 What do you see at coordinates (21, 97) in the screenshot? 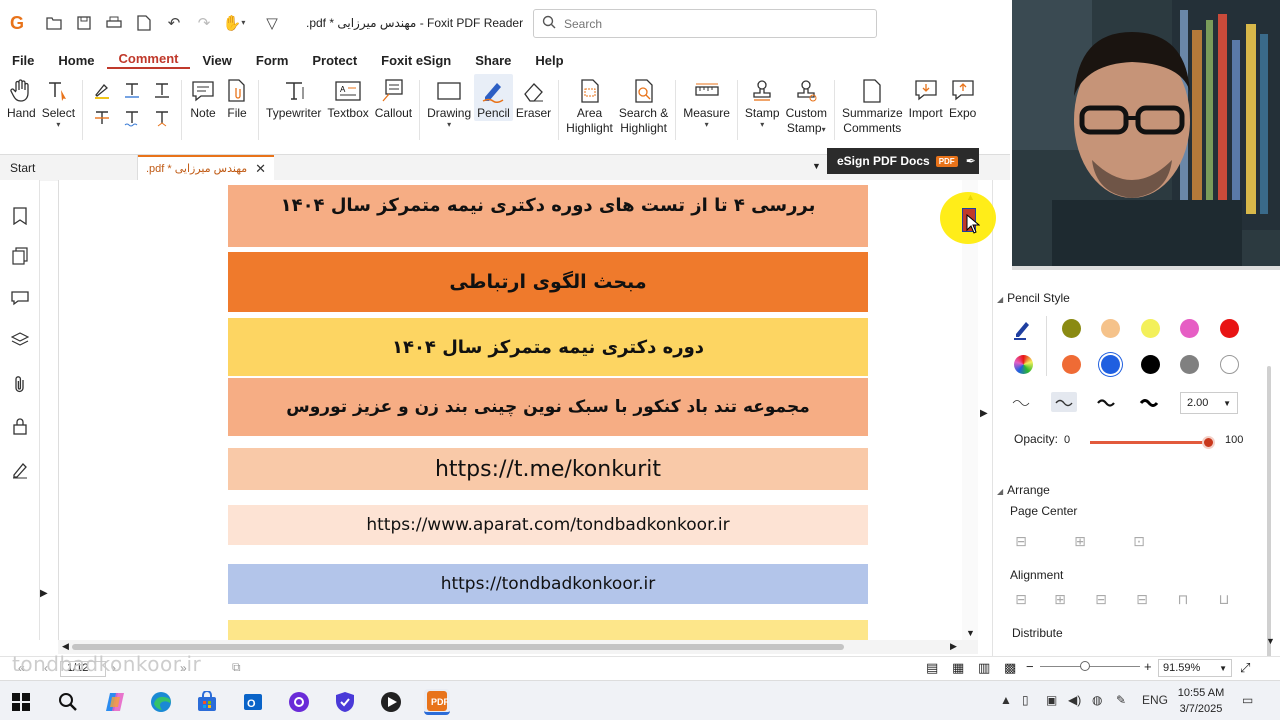
I see `hand-tool-button: Hand` at bounding box center [21, 97].